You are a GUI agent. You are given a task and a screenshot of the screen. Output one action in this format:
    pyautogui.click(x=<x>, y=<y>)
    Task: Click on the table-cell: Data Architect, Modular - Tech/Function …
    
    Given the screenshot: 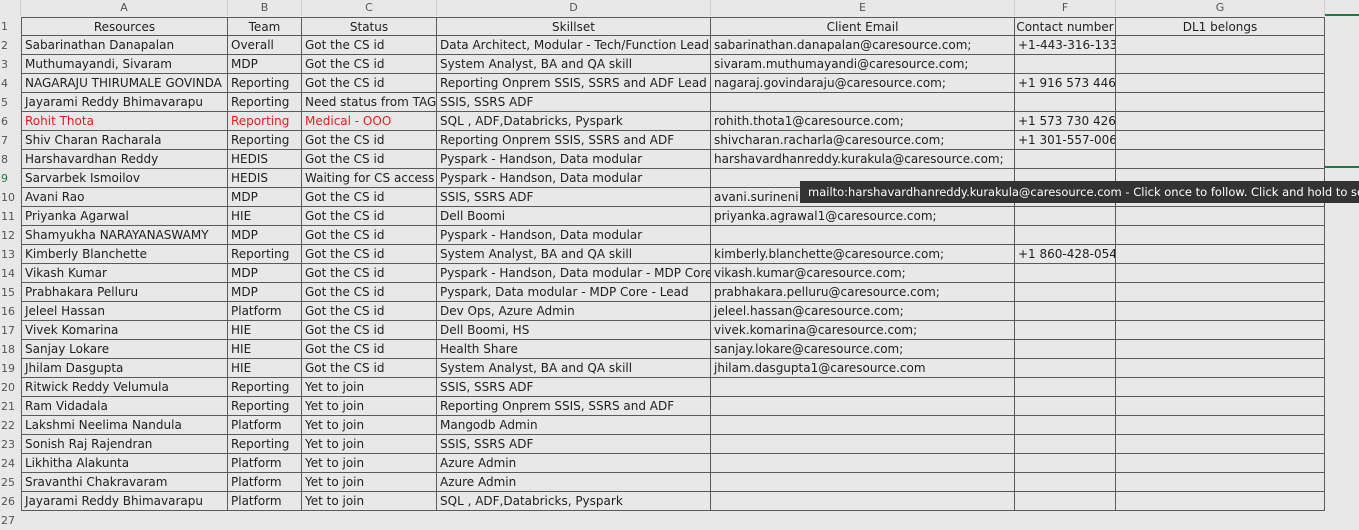 What is the action you would take?
    pyautogui.click(x=574, y=45)
    